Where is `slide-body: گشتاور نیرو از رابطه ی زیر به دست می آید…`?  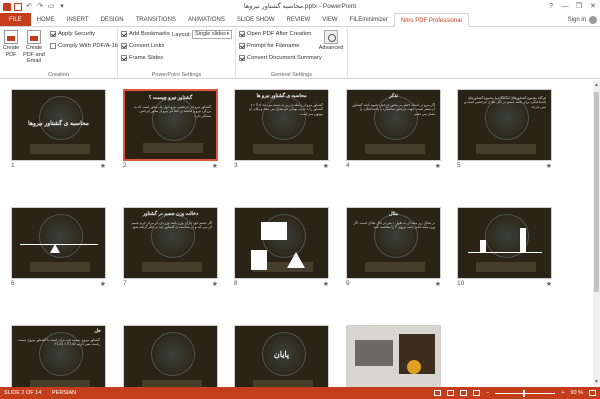 slide-body: گشتاور نیرو از رابطه ی زیر به دست می آید… is located at coordinates (285, 109).